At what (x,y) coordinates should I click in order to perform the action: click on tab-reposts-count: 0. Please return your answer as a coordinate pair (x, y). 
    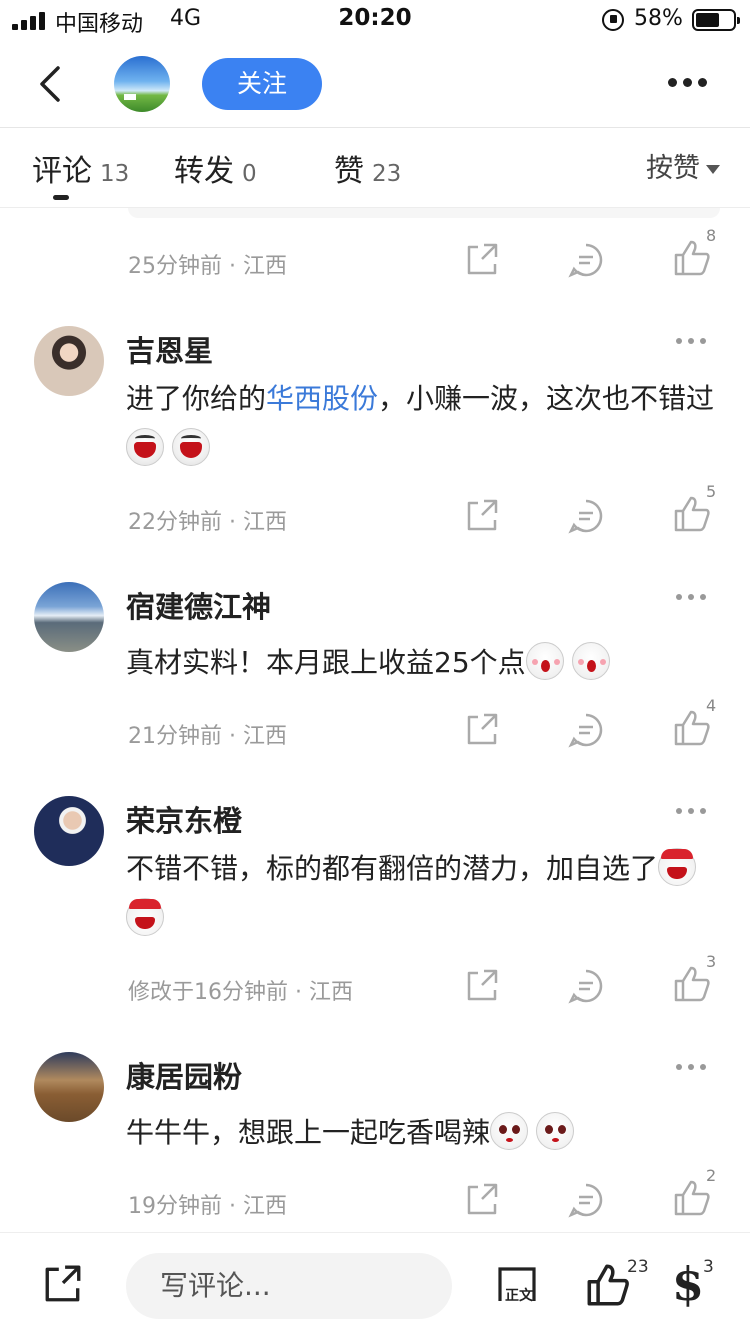
    Looking at the image, I should click on (249, 174).